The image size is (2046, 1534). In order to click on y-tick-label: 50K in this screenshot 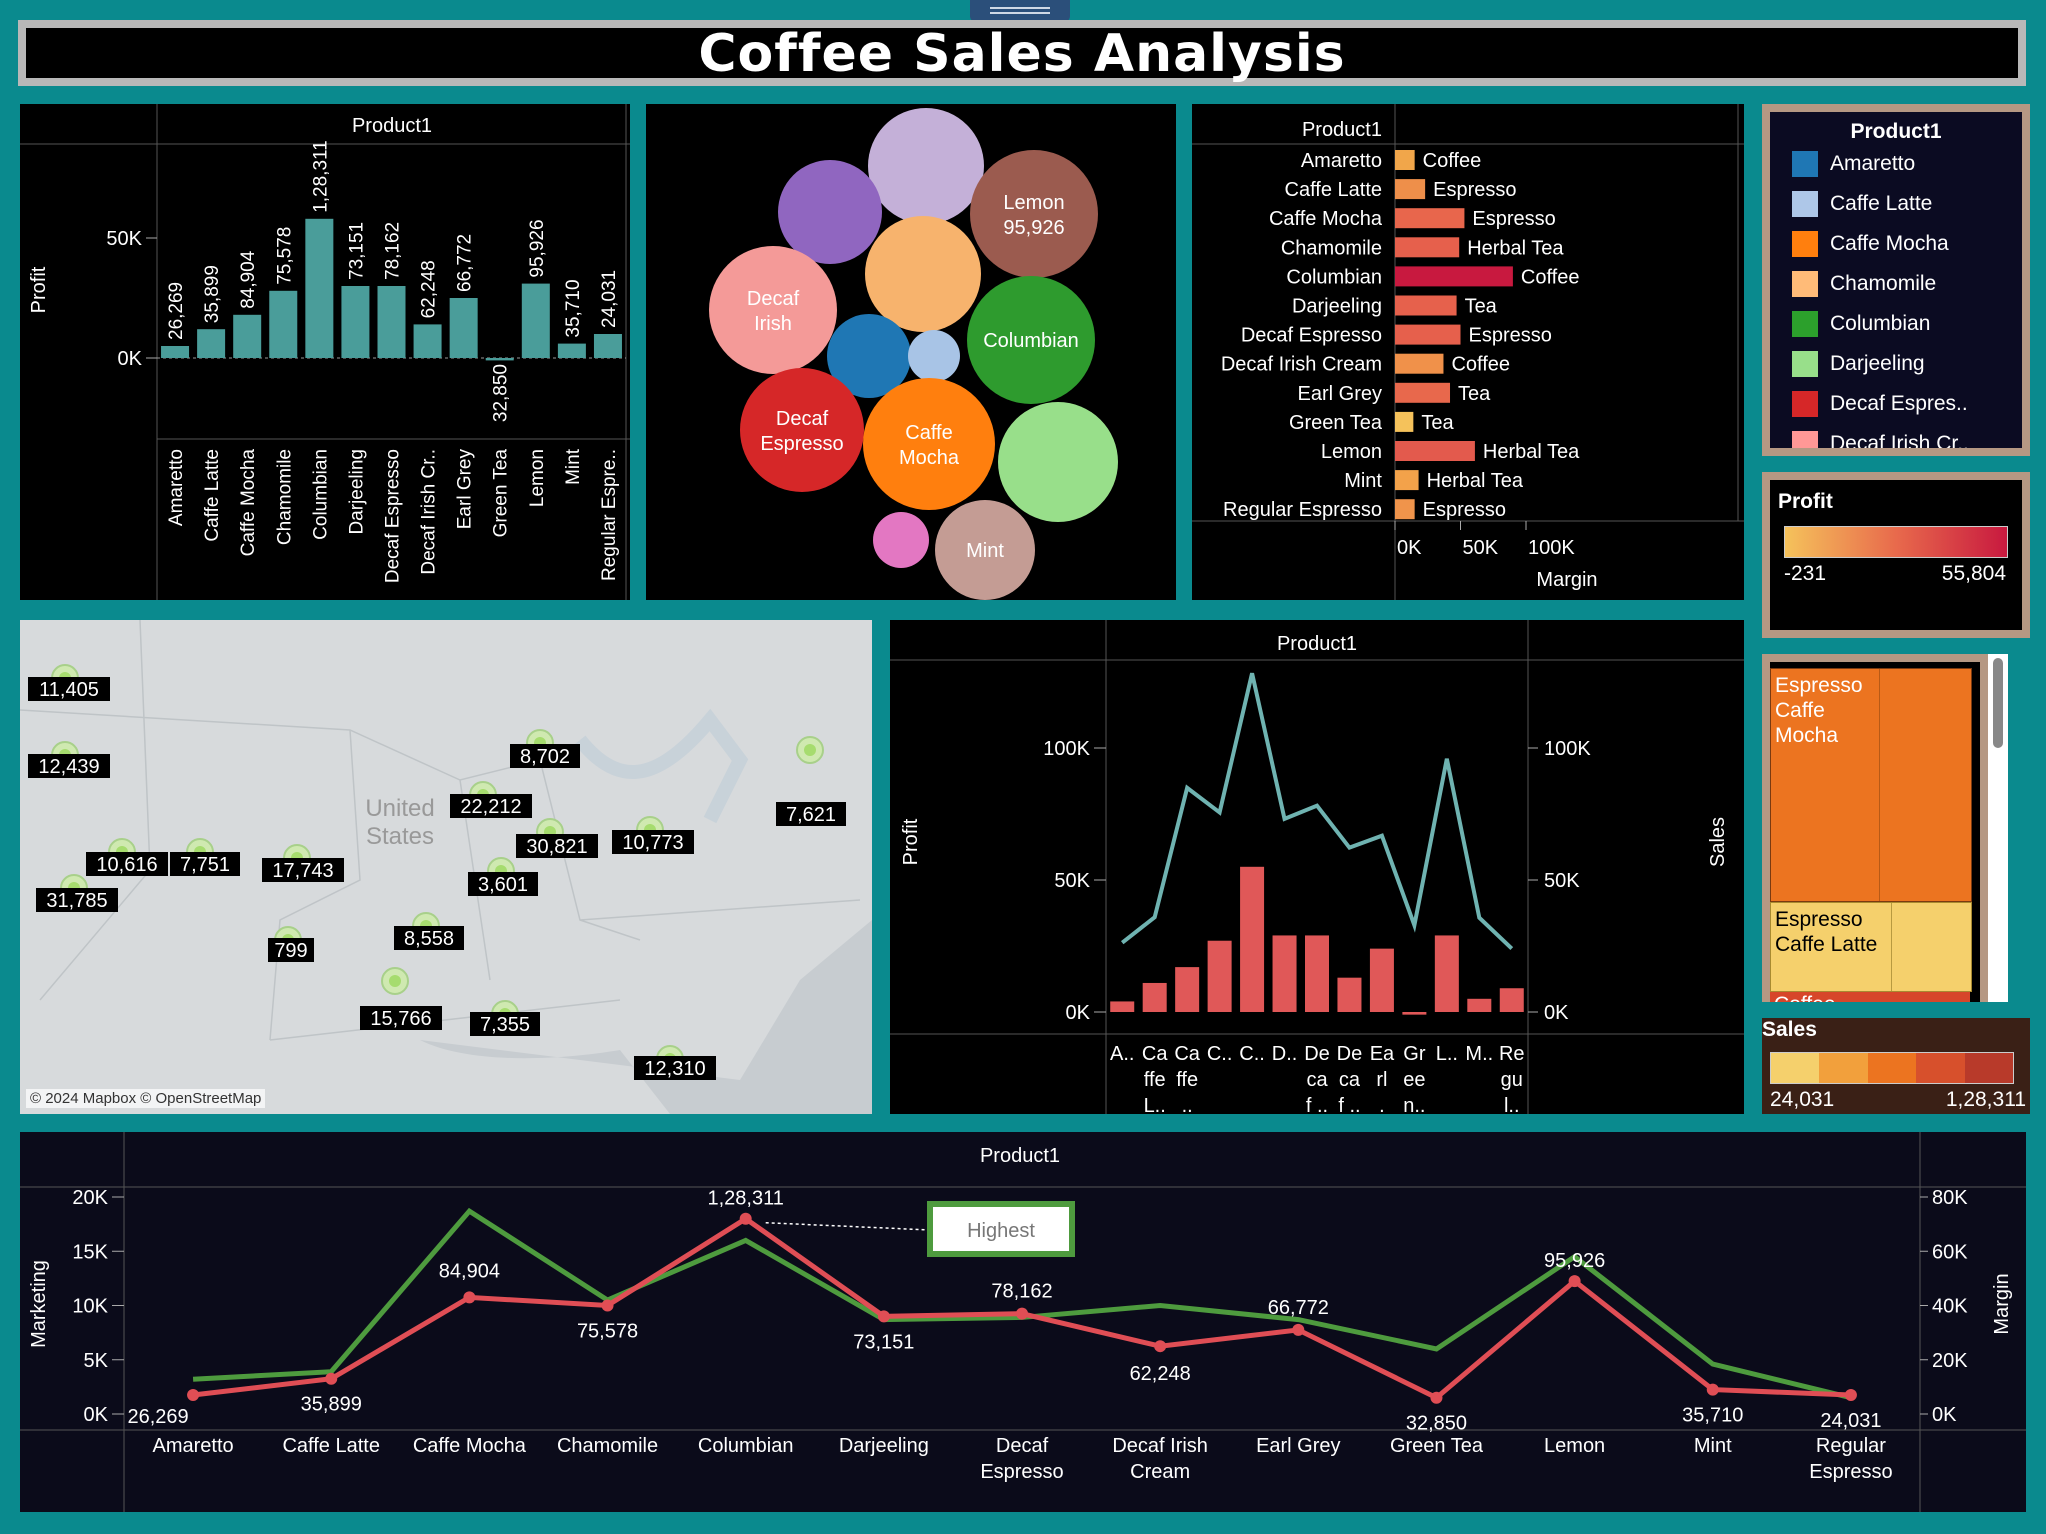, I will do `click(1072, 881)`.